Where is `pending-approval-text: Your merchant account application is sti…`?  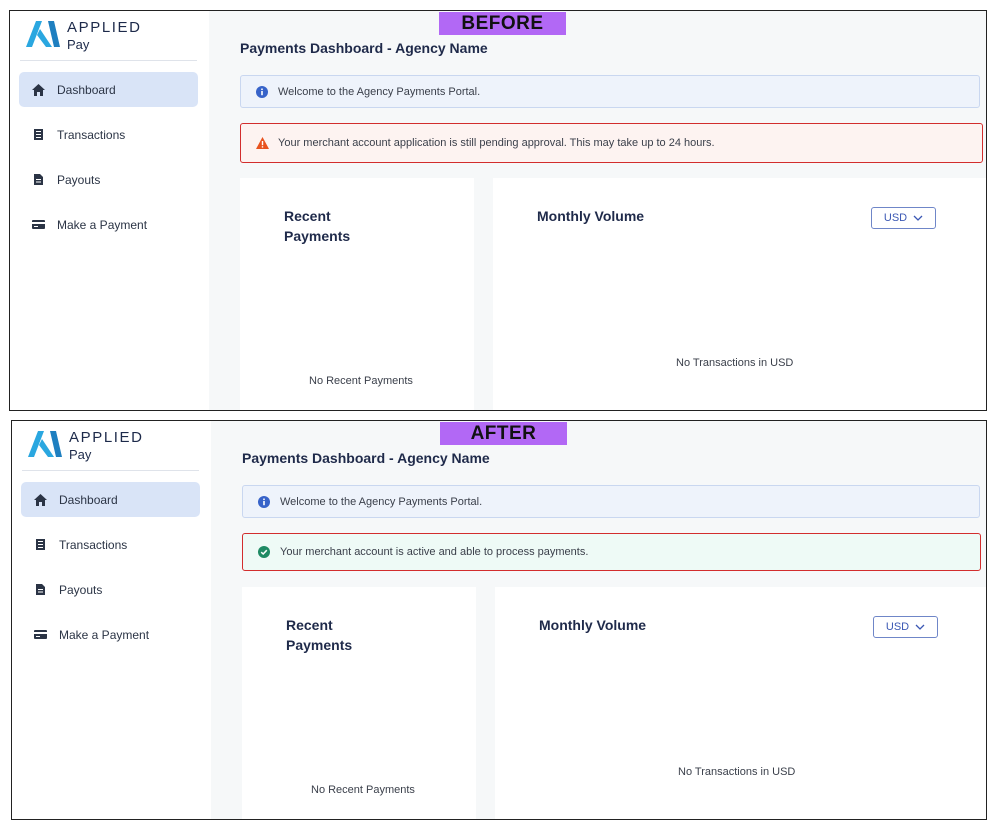 pending-approval-text: Your merchant account application is sti… is located at coordinates (496, 143).